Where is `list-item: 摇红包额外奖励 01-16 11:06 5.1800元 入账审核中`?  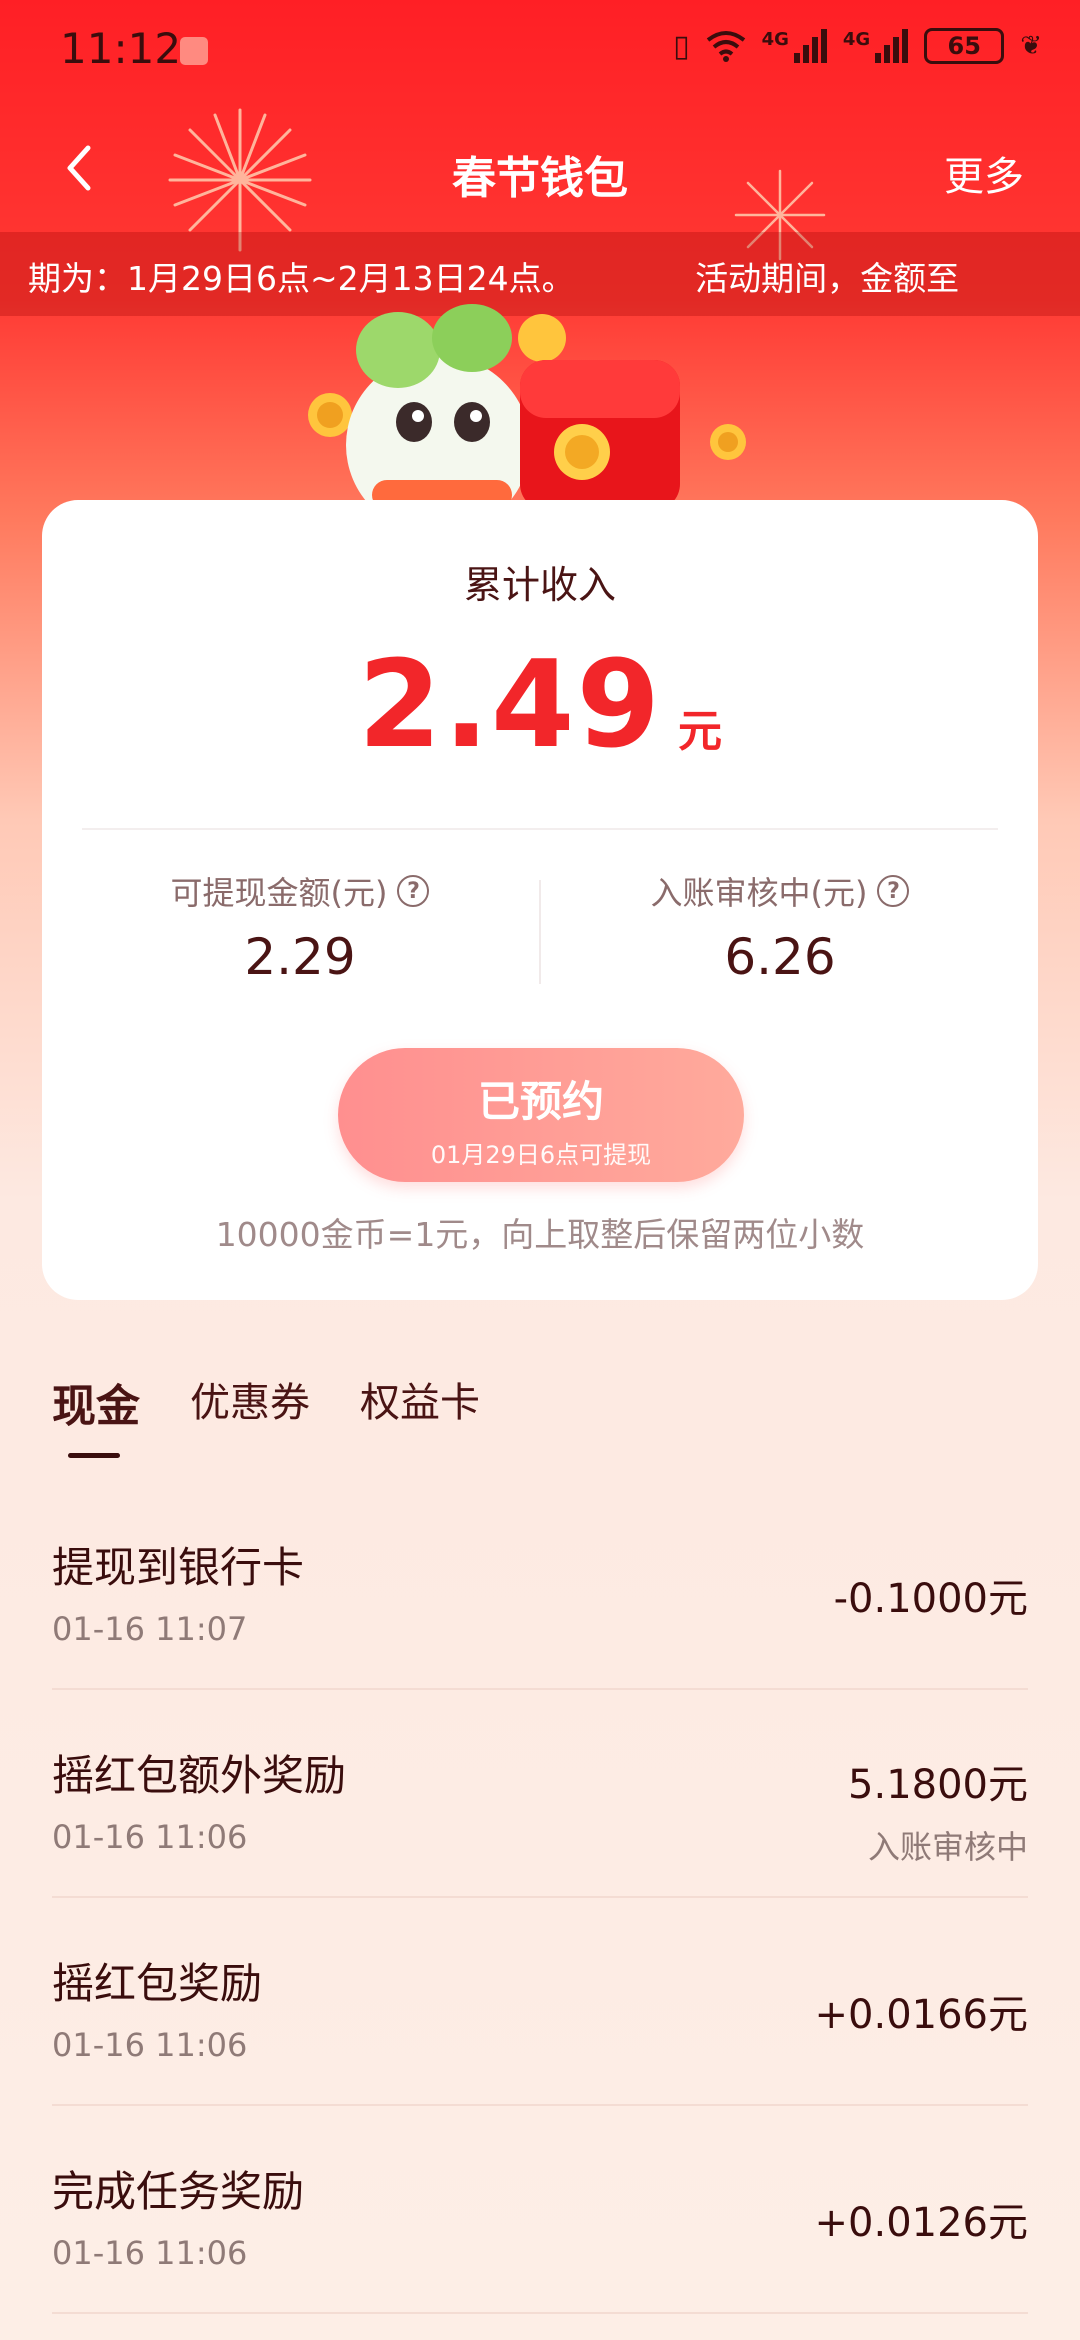 list-item: 摇红包额外奖励 01-16 11:06 5.1800元 入账审核中 is located at coordinates (540, 1794).